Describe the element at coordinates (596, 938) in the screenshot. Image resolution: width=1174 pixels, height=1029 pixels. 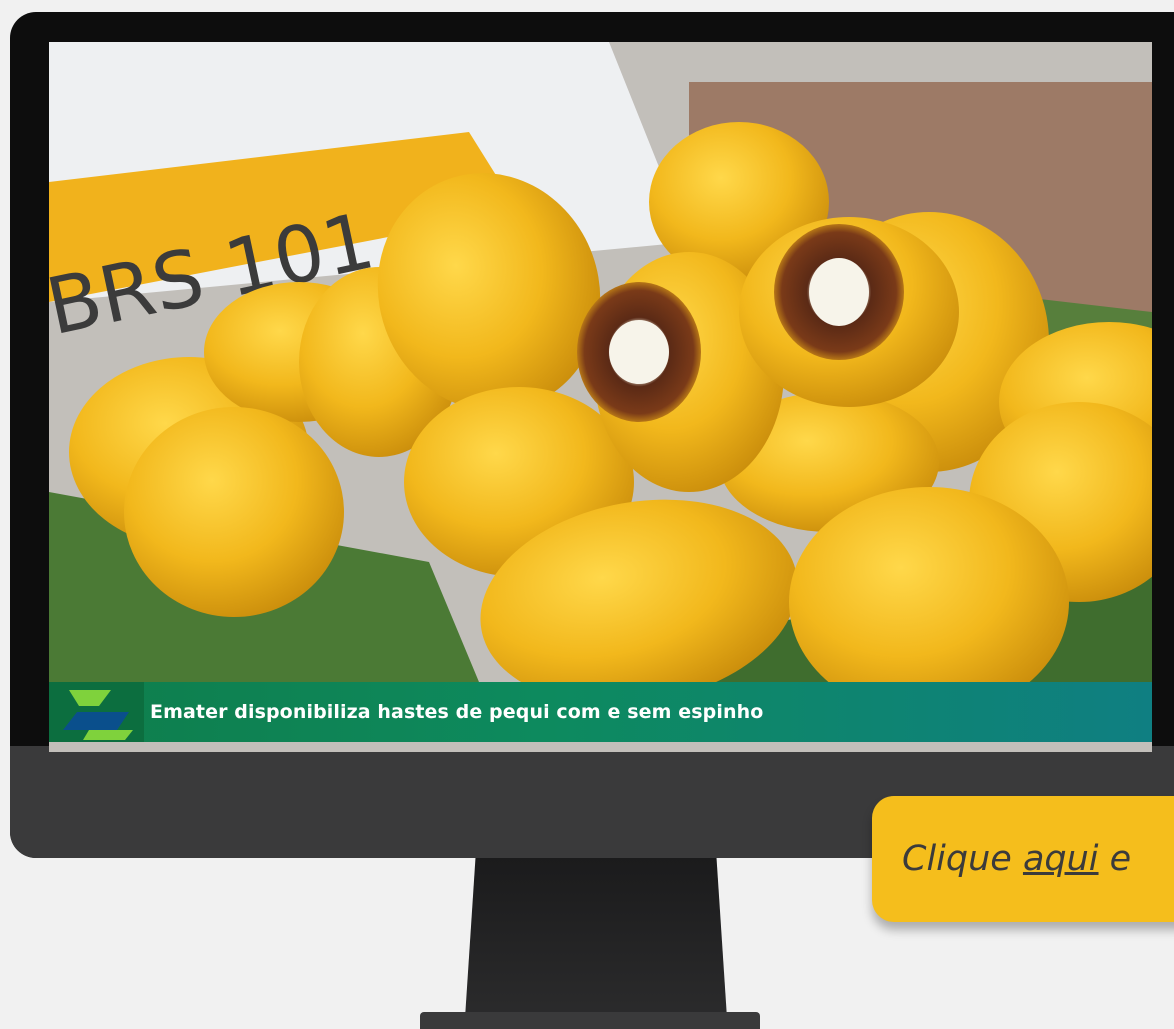
I see `monitor-stand-neck` at that location.